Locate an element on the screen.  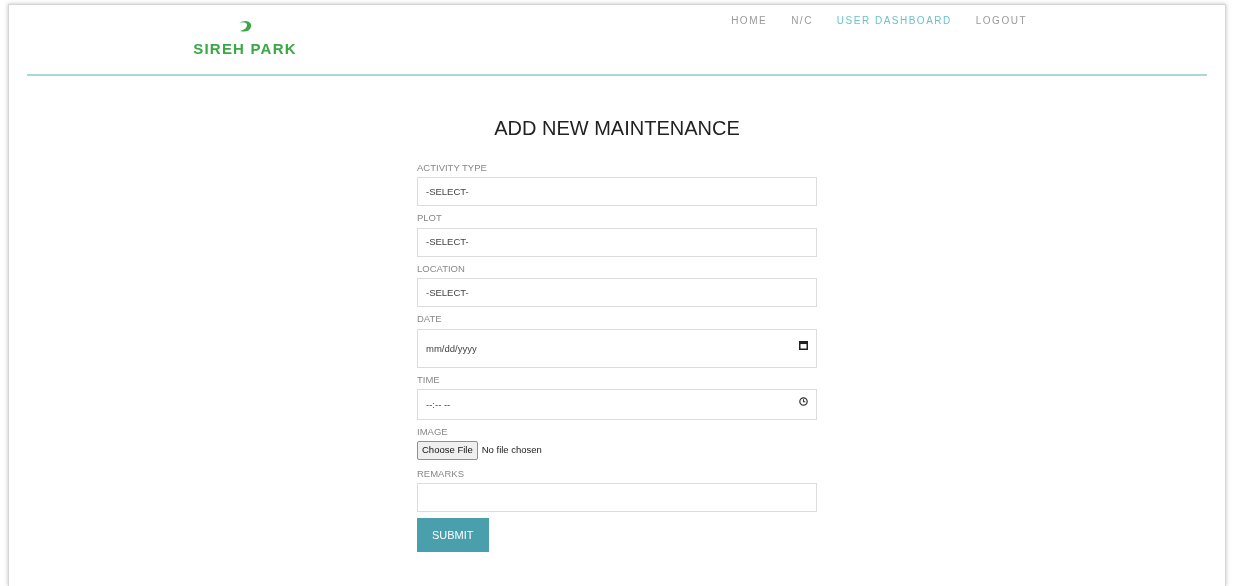
field-label: DATE is located at coordinates (430, 319).